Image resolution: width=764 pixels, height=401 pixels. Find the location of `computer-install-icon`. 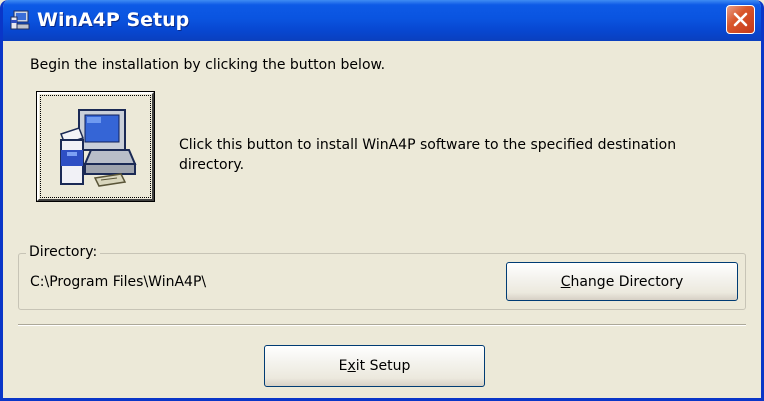

computer-install-icon is located at coordinates (98, 148).